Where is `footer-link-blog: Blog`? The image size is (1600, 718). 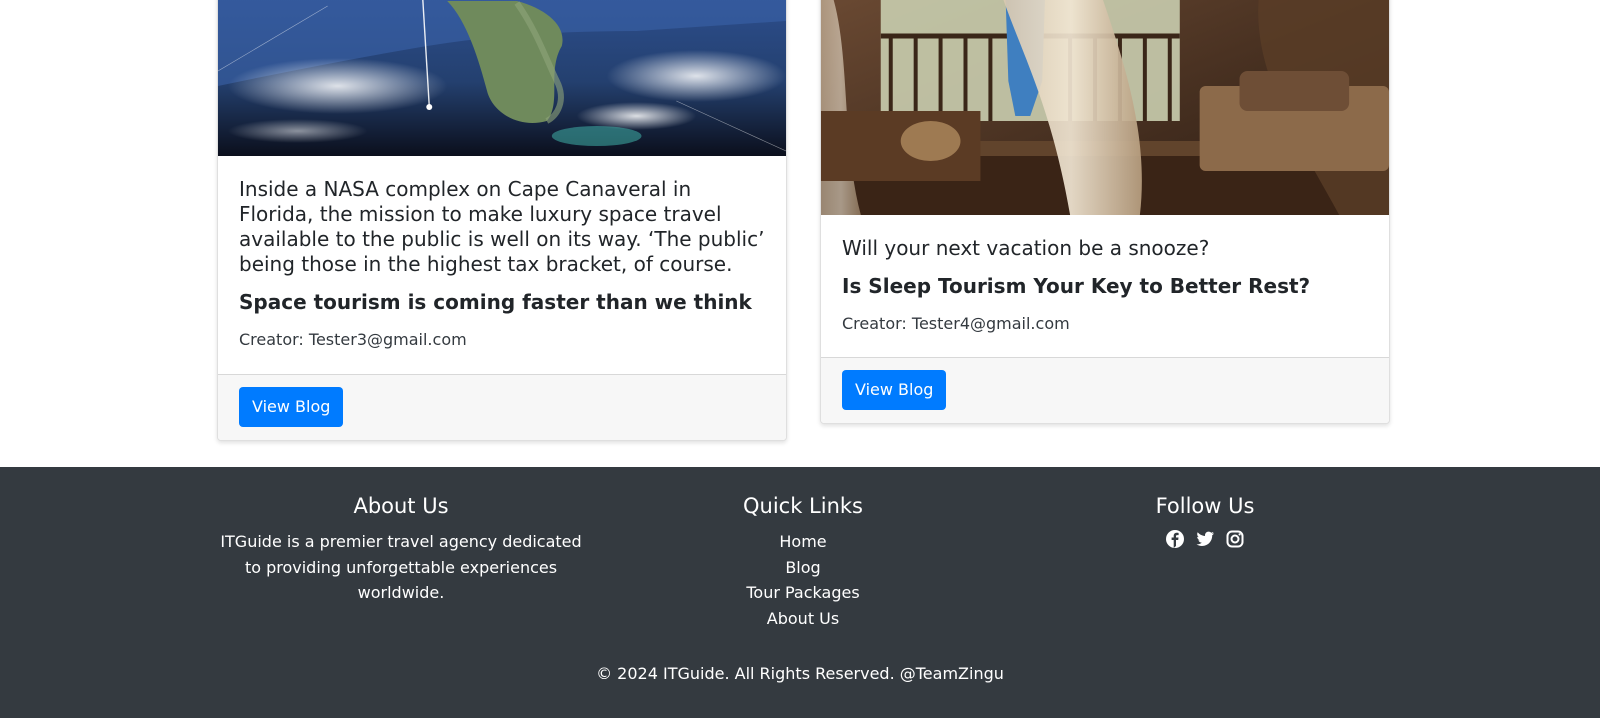 footer-link-blog: Blog is located at coordinates (802, 567).